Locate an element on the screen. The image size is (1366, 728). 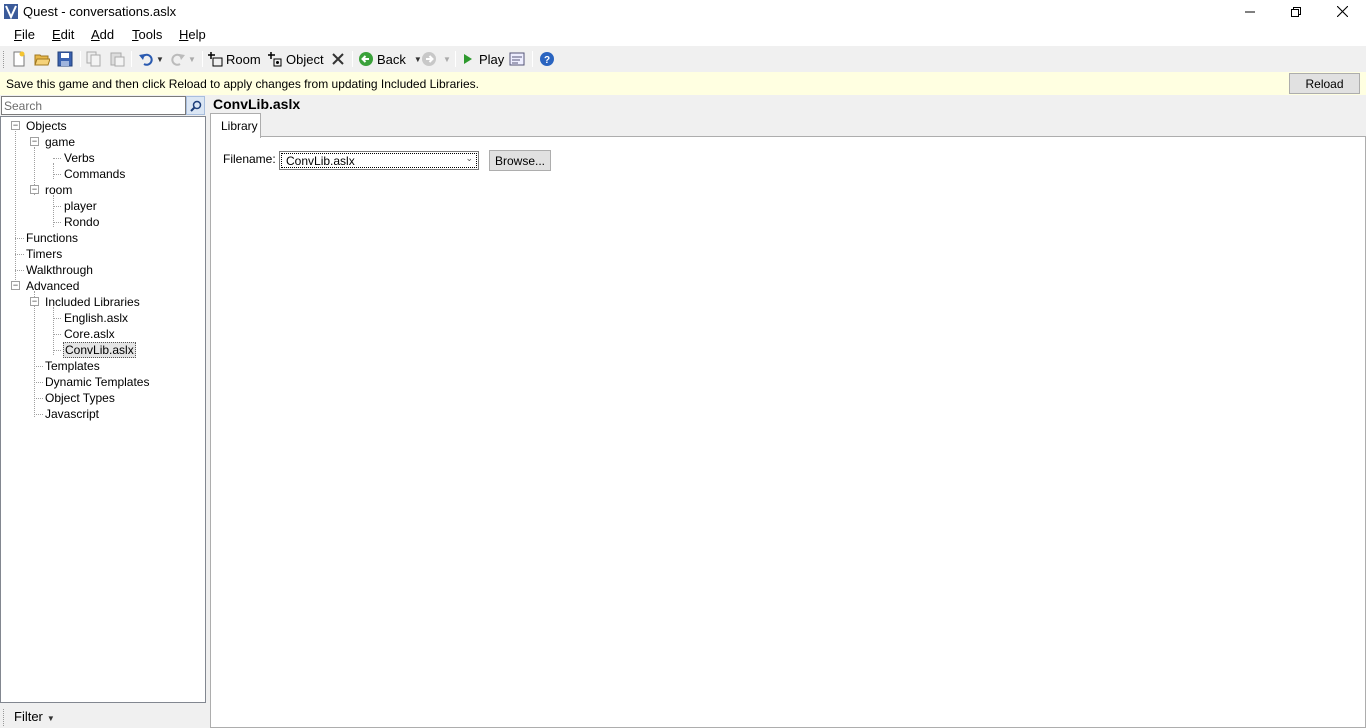
copy-button is located at coordinates (94, 59).